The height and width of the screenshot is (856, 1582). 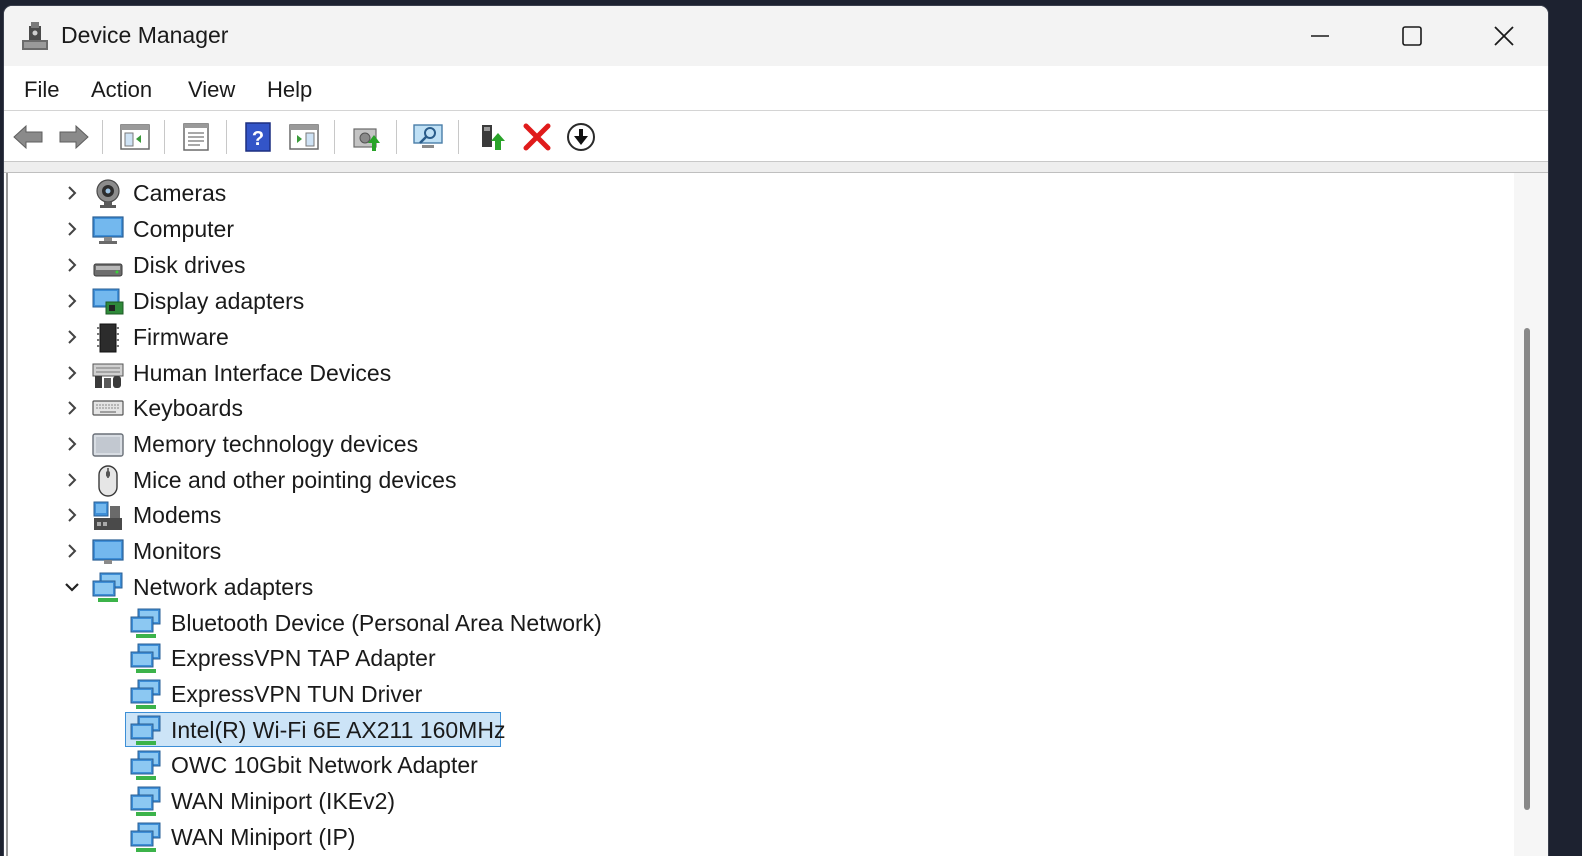 I want to click on update-driver-icon, so click(x=366, y=137).